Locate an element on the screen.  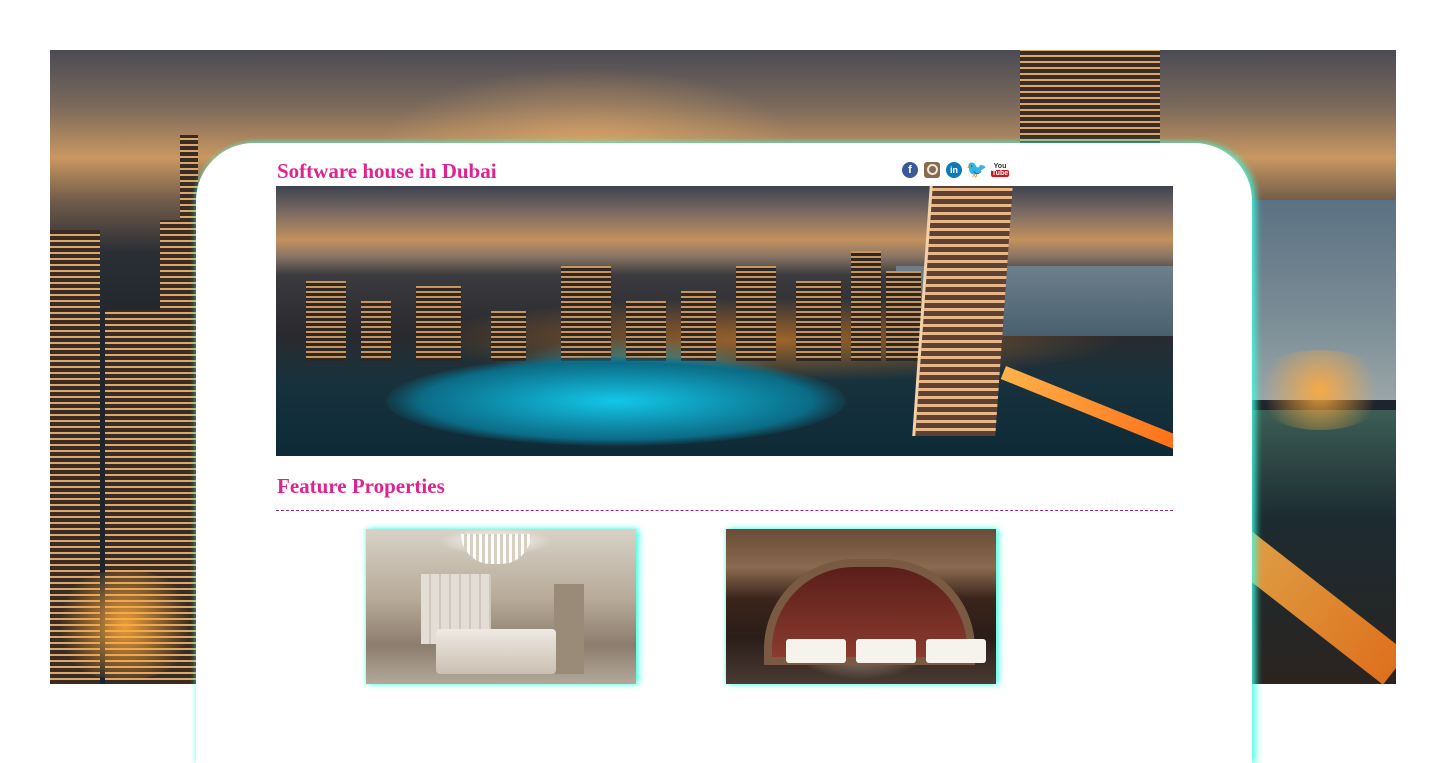
youtube-icon-bottom: Tube is located at coordinates (1000, 173).